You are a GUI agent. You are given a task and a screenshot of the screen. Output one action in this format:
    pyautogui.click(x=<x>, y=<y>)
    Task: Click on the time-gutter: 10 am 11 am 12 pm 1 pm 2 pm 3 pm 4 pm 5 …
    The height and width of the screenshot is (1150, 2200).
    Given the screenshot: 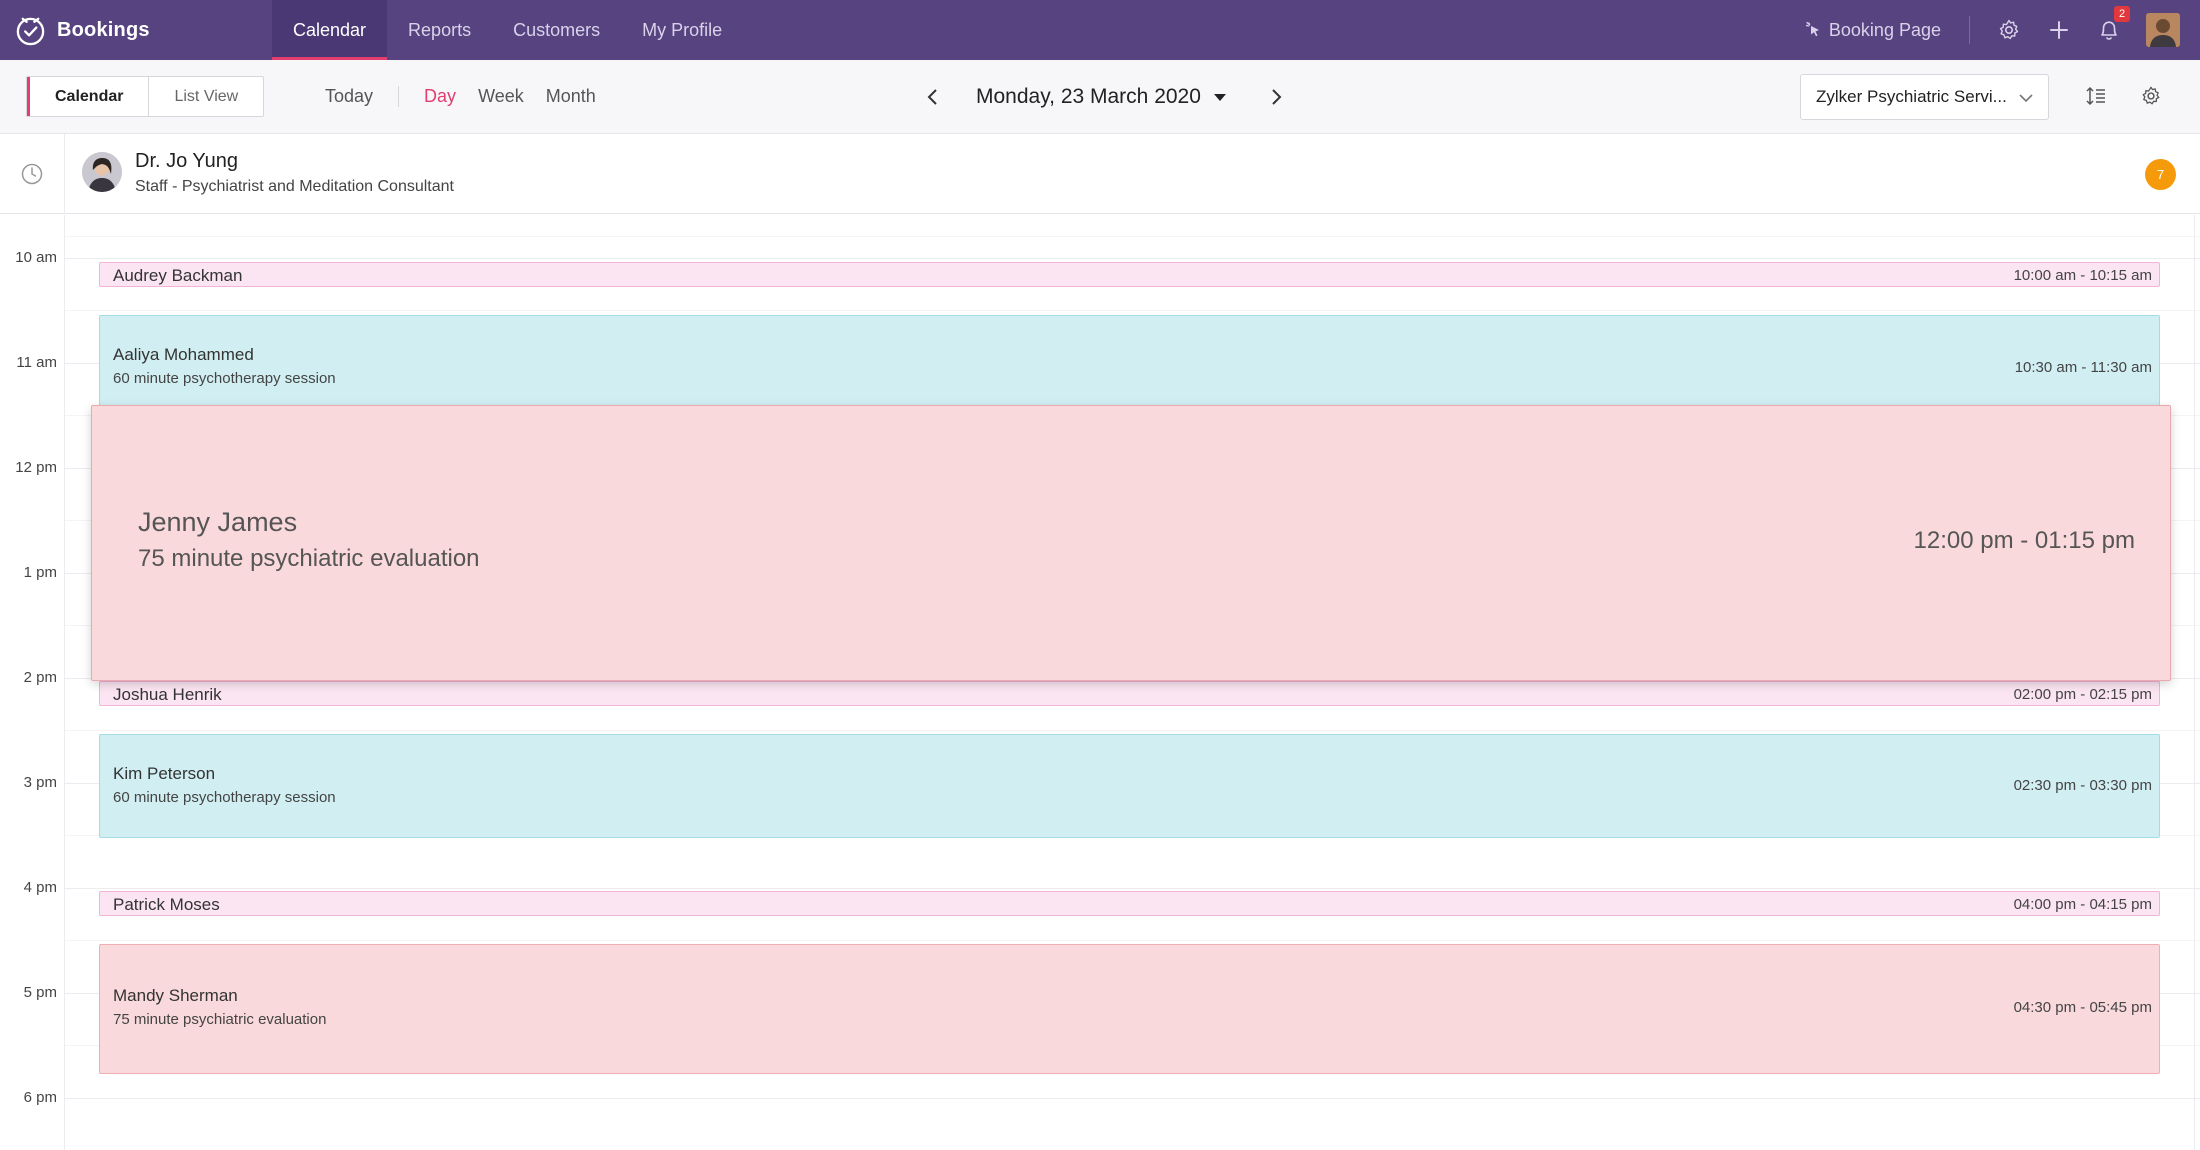 What is the action you would take?
    pyautogui.click(x=32, y=682)
    